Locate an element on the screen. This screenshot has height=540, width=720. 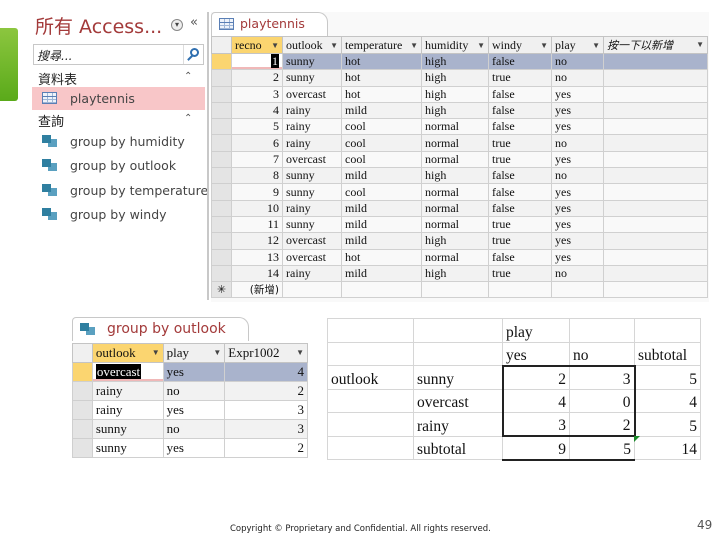
shutter-collapse-icon: « is located at coordinates (194, 22).